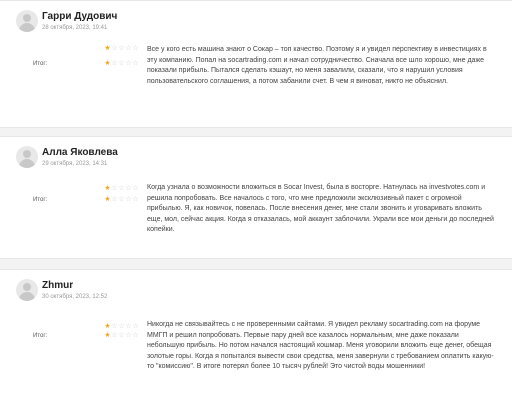 The height and width of the screenshot is (403, 512). I want to click on review-author: Zhmur, so click(58, 285).